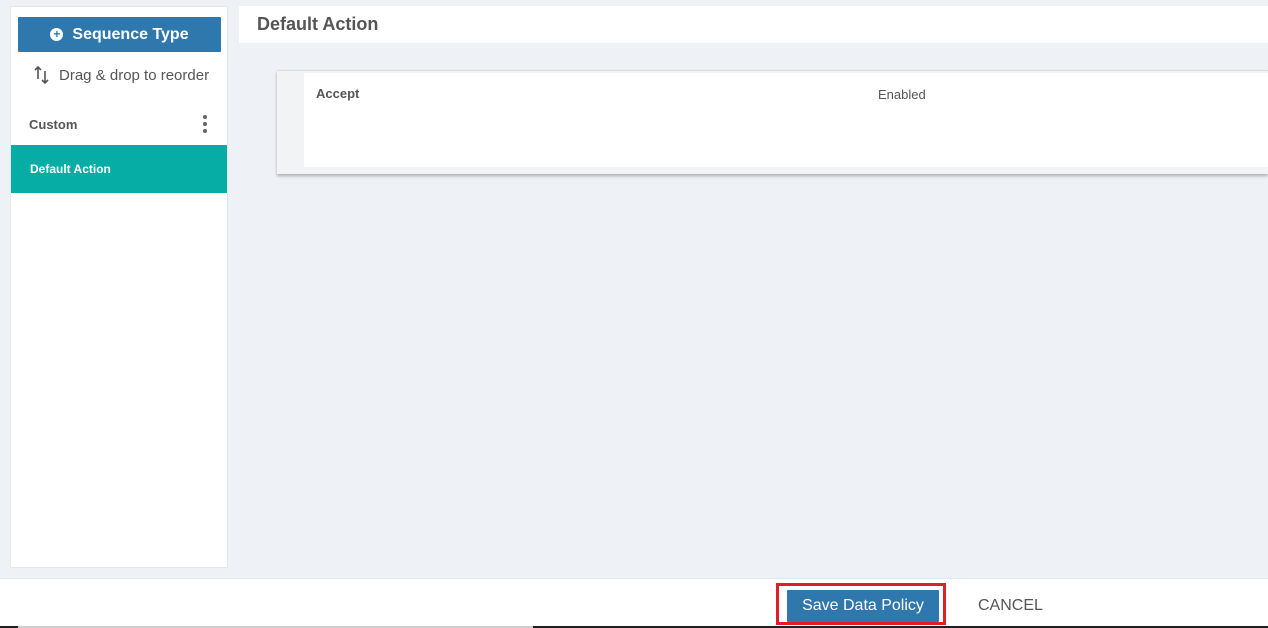 This screenshot has height=628, width=1268. I want to click on save-button-label: Save Data Policy, so click(863, 605).